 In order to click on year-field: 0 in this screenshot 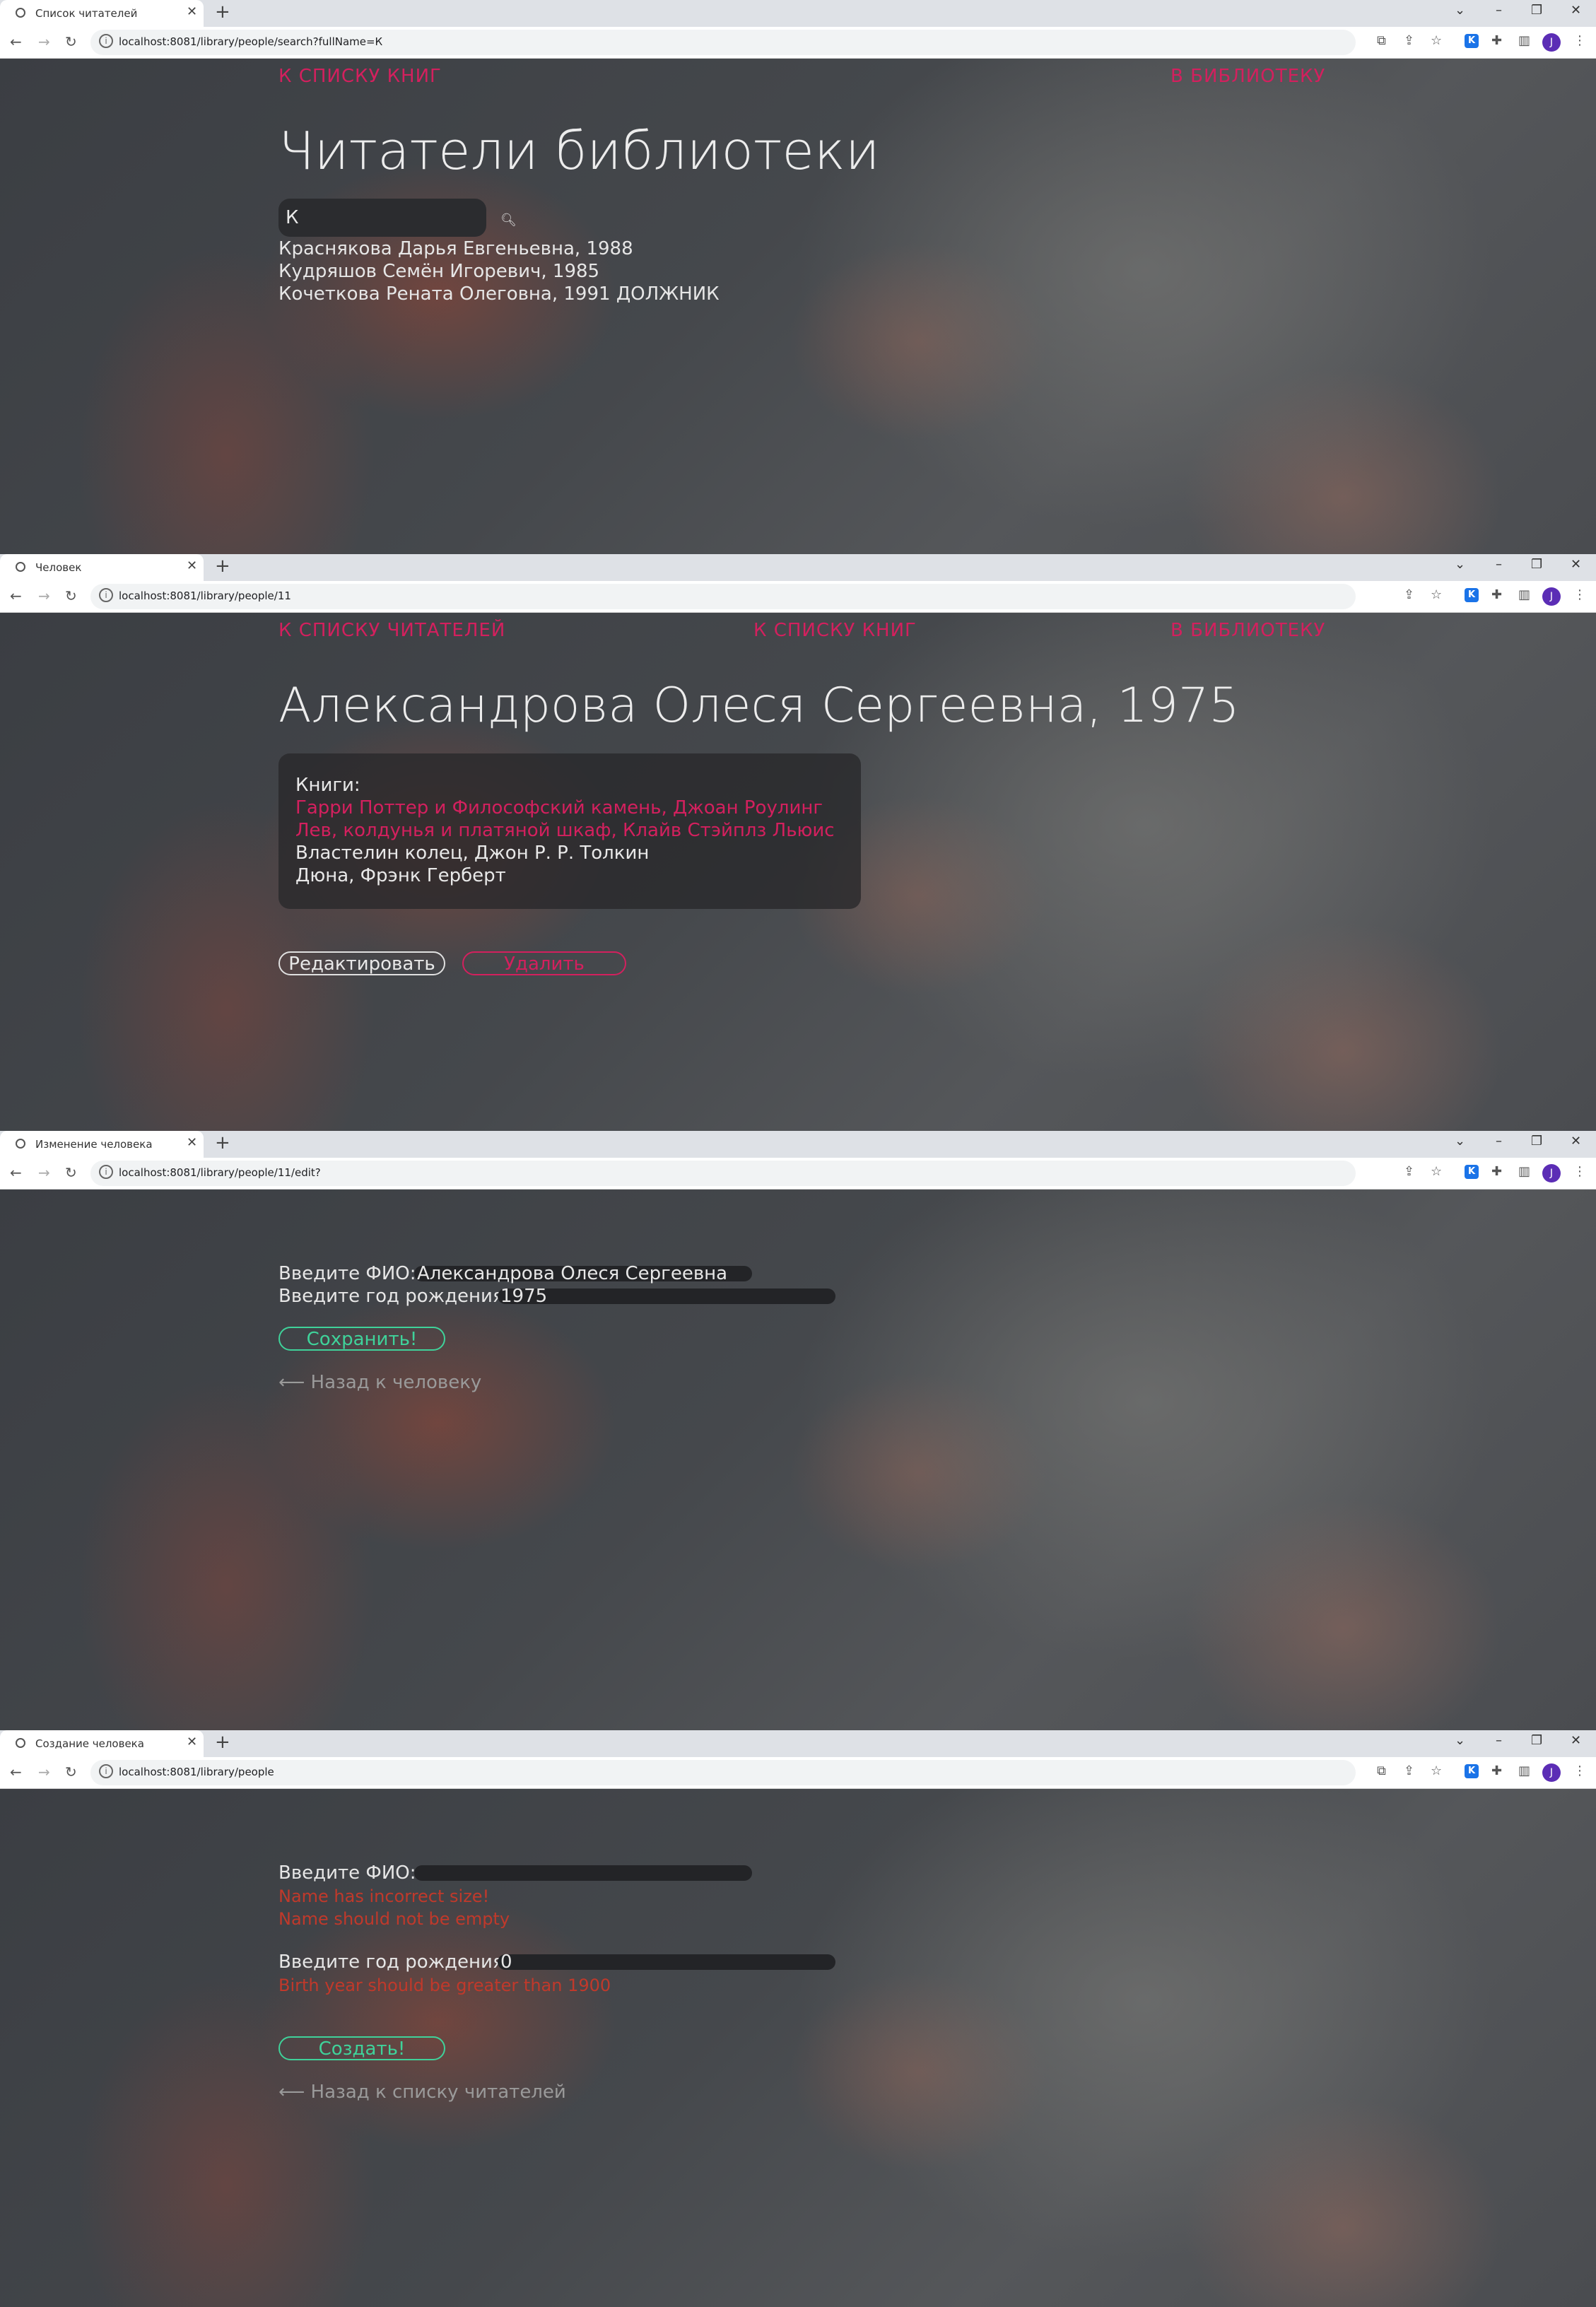, I will do `click(666, 1962)`.